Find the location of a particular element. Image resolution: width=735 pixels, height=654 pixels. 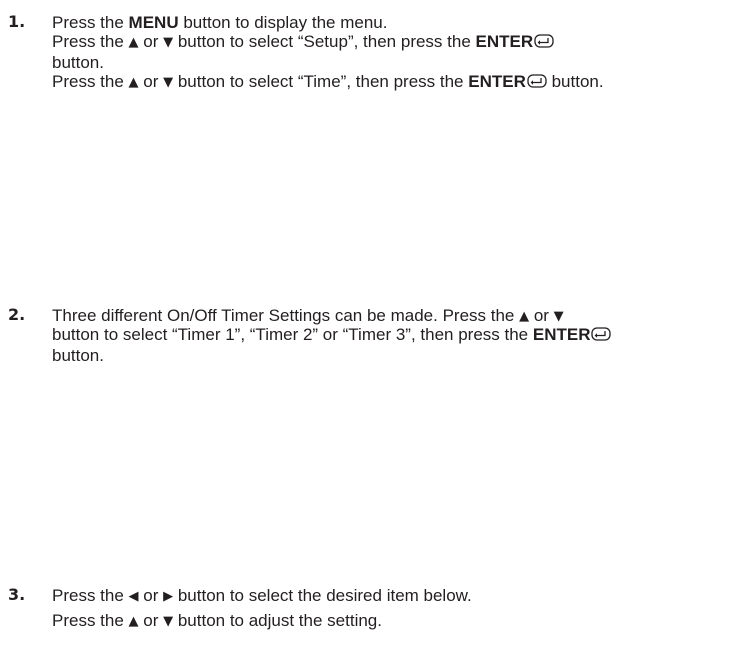

right-triangle-icon: ▶ is located at coordinates (168, 596).